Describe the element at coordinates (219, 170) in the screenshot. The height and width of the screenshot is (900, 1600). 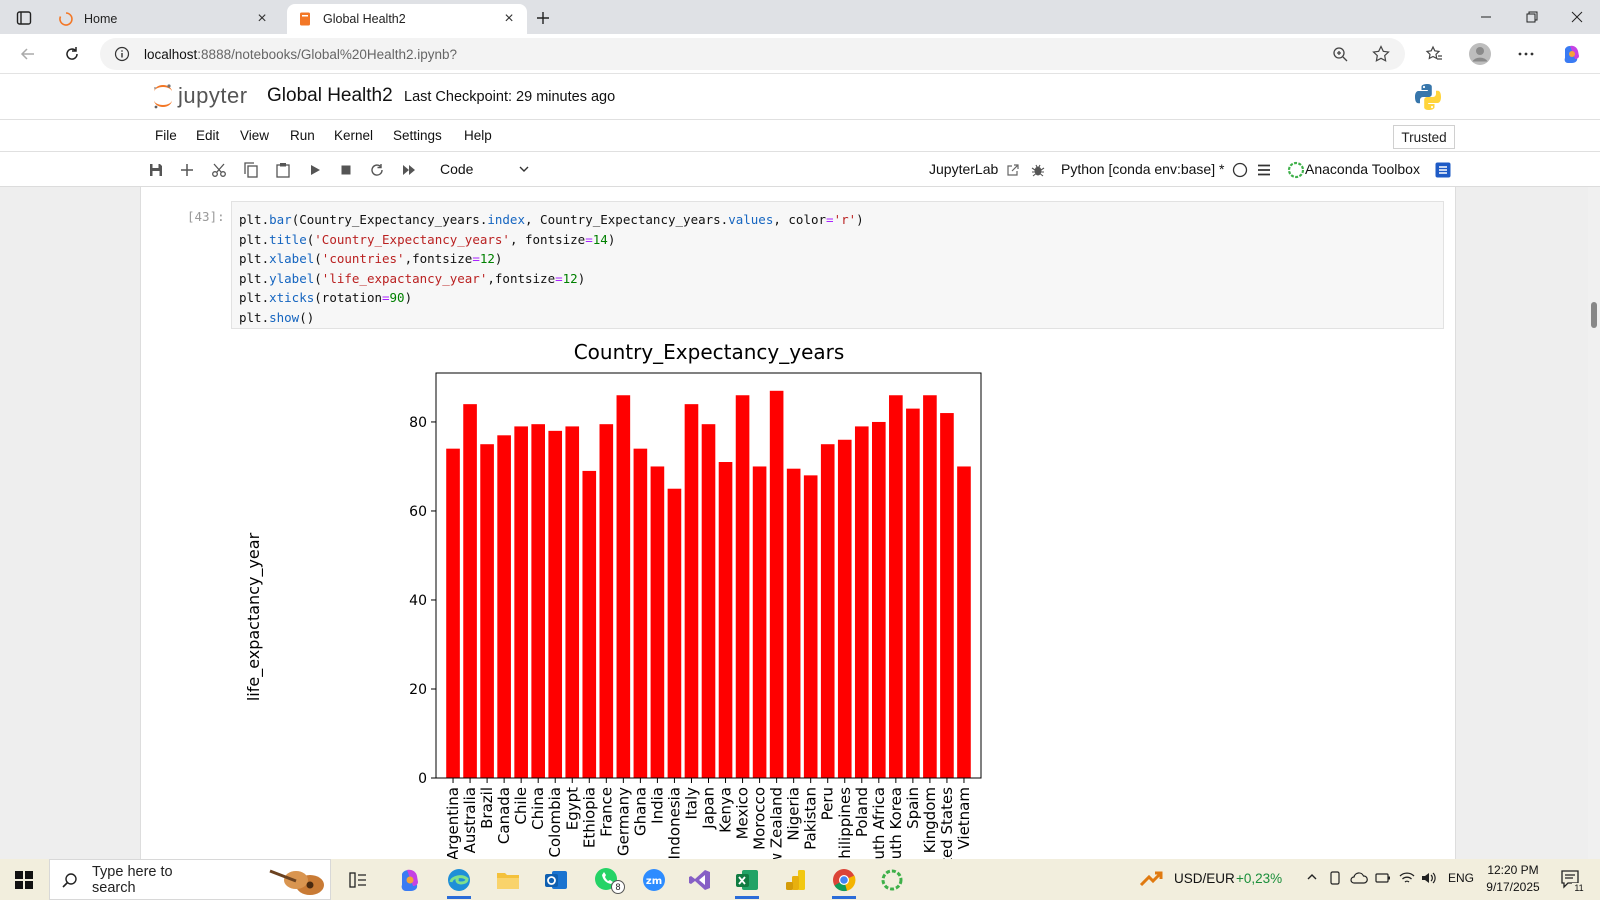
I see `cut-icon` at that location.